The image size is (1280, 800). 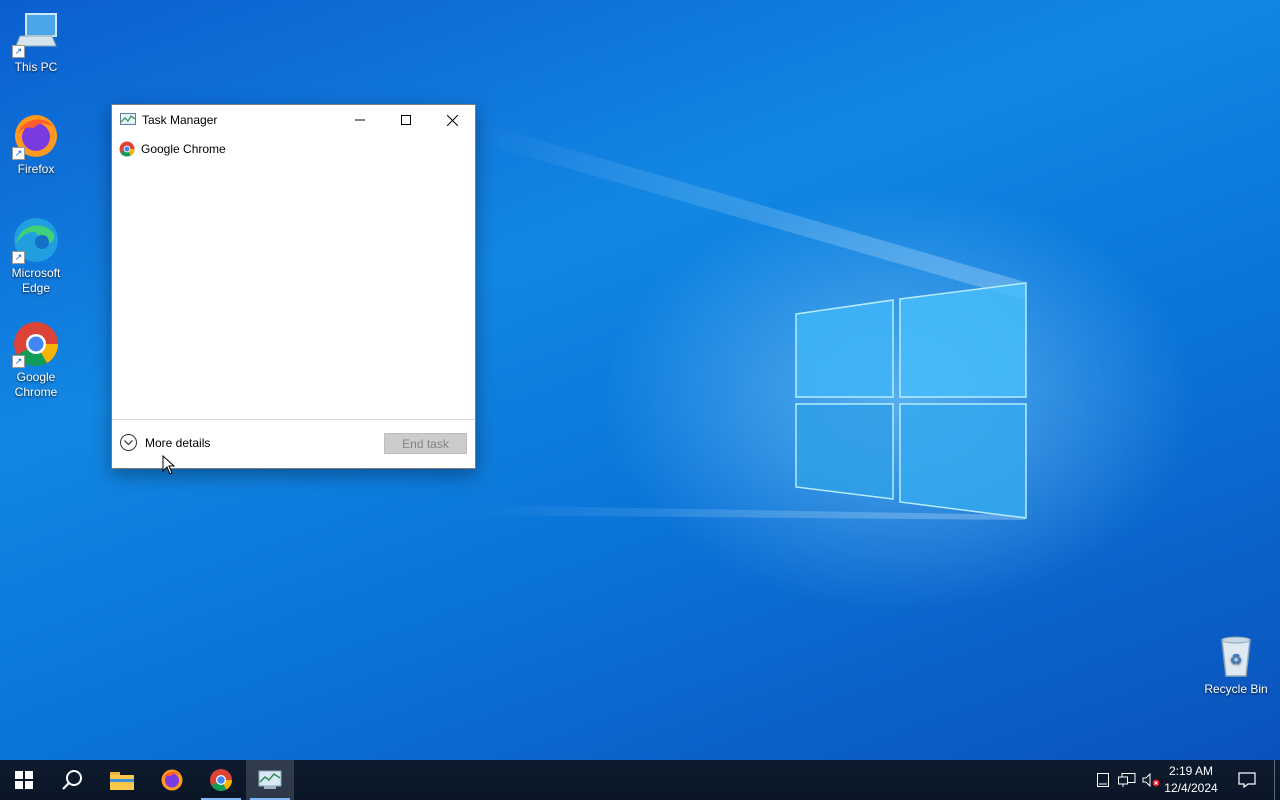 I want to click on taskbar-file-explorer, so click(x=122, y=780).